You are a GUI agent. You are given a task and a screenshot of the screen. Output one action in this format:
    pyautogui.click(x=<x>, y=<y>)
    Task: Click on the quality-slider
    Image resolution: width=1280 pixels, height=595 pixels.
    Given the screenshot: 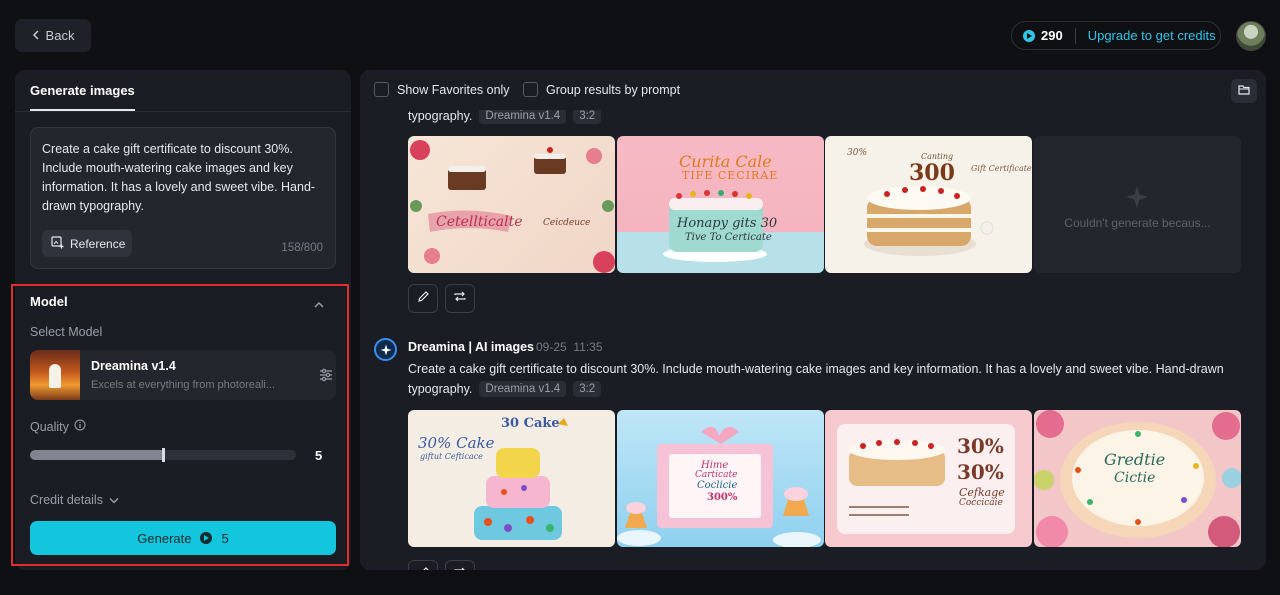 What is the action you would take?
    pyautogui.click(x=163, y=455)
    